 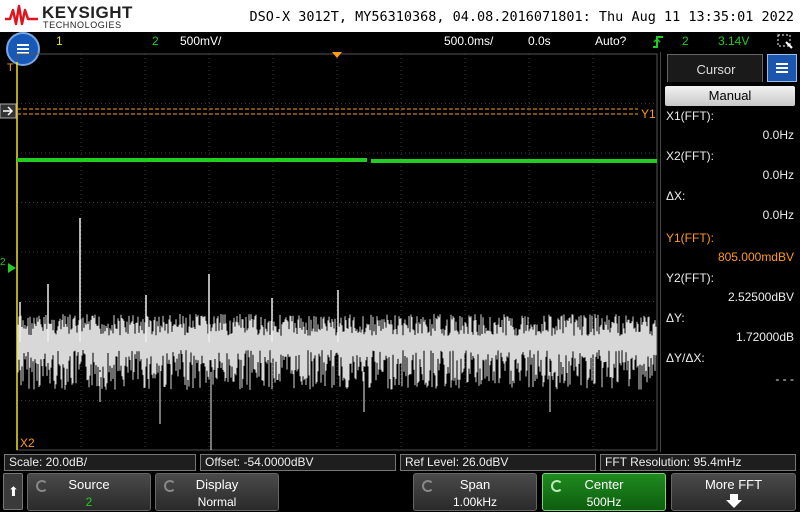 I want to click on keysight-logo-icon, so click(x=21, y=15).